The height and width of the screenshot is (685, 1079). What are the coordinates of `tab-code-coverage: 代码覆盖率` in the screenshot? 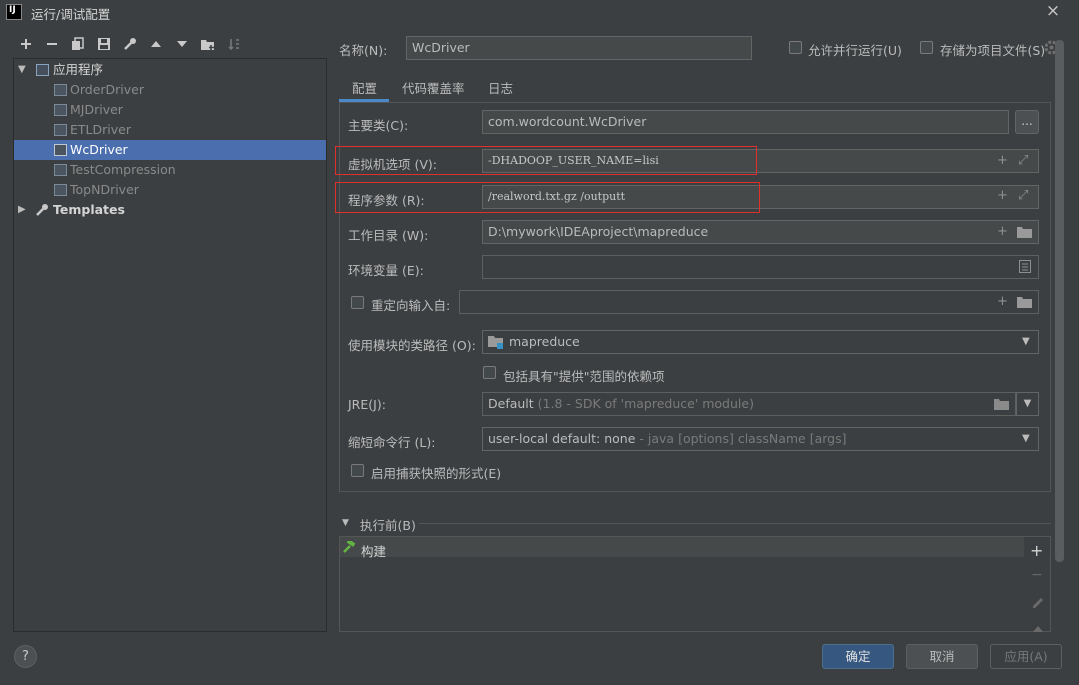 It's located at (433, 87).